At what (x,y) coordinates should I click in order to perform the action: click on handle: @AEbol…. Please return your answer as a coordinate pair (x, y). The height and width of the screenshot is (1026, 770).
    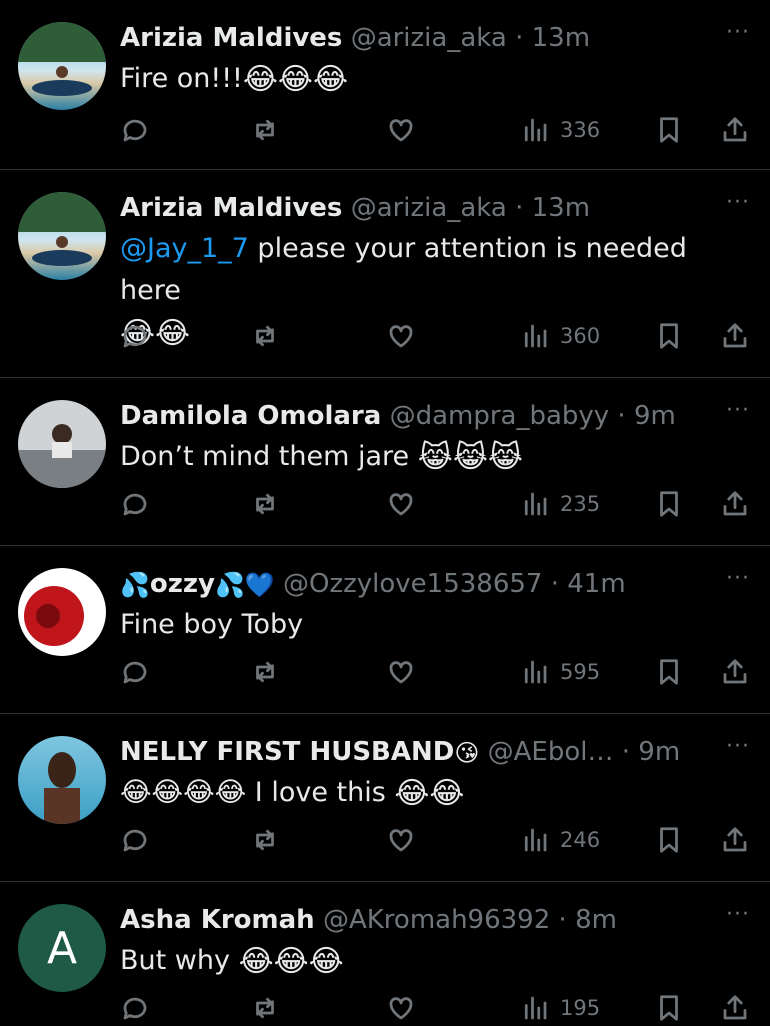
    Looking at the image, I should click on (551, 752).